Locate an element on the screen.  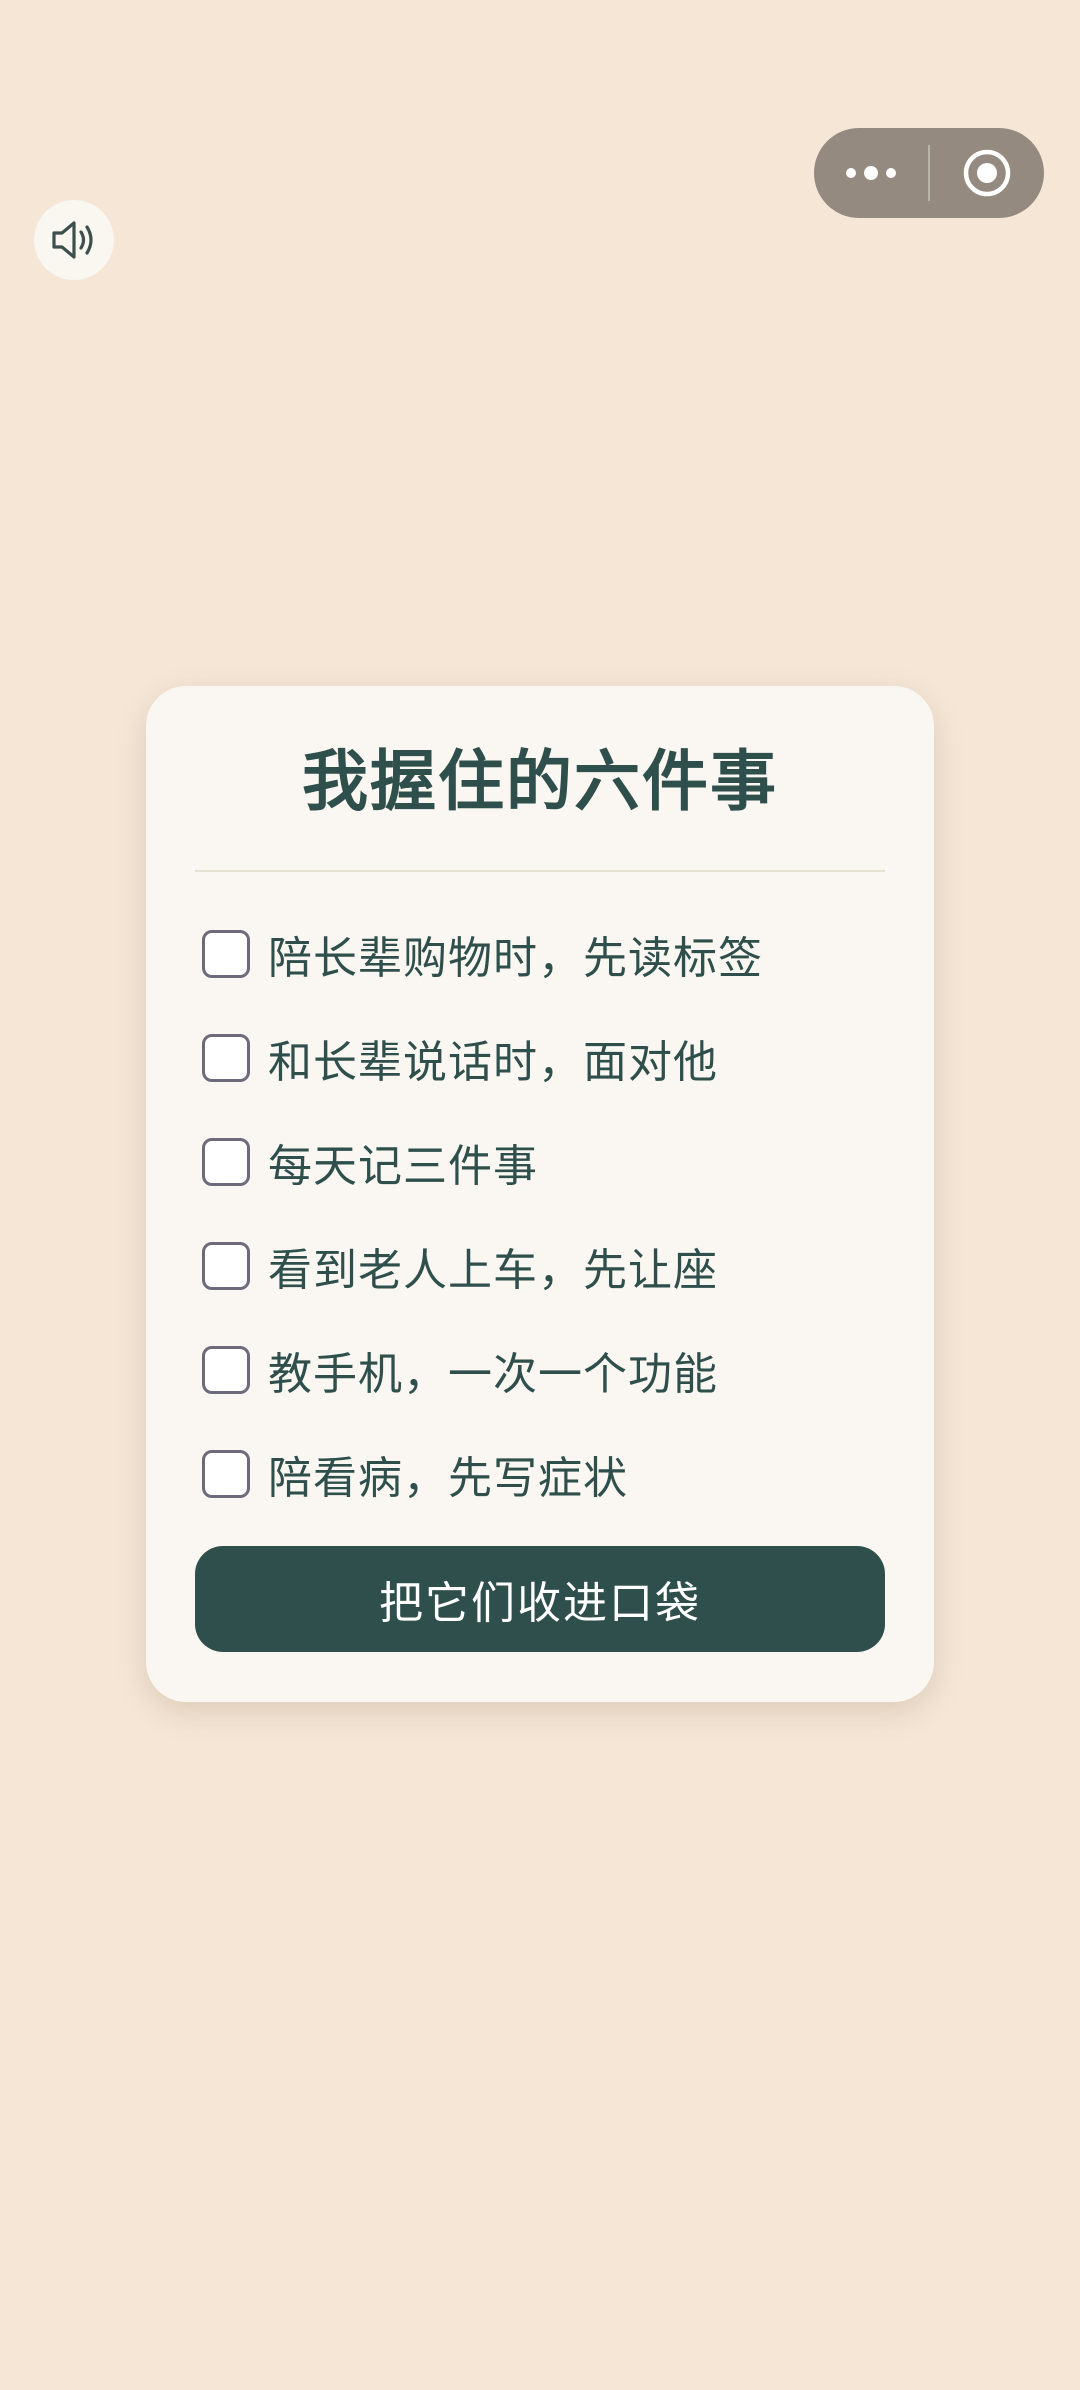
task-label: 教手机，一次一个功能 is located at coordinates (493, 1374).